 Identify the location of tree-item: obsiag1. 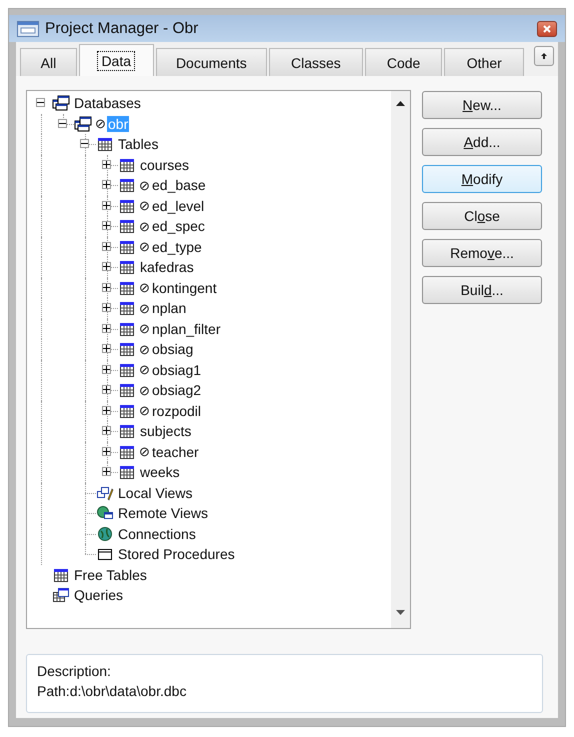
(176, 370).